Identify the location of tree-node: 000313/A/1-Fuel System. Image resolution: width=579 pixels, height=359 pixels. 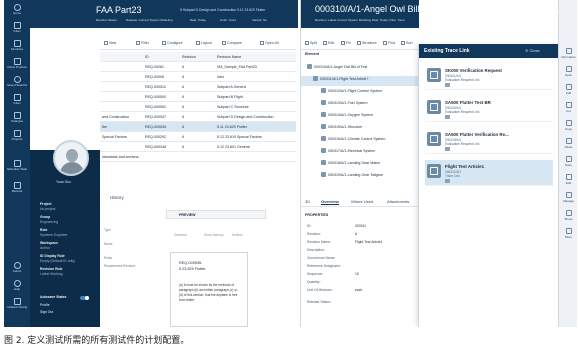
(344, 105).